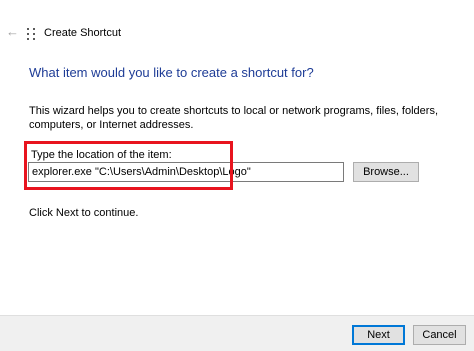 The image size is (474, 351). What do you see at coordinates (378, 335) in the screenshot?
I see `next-button: Next` at bounding box center [378, 335].